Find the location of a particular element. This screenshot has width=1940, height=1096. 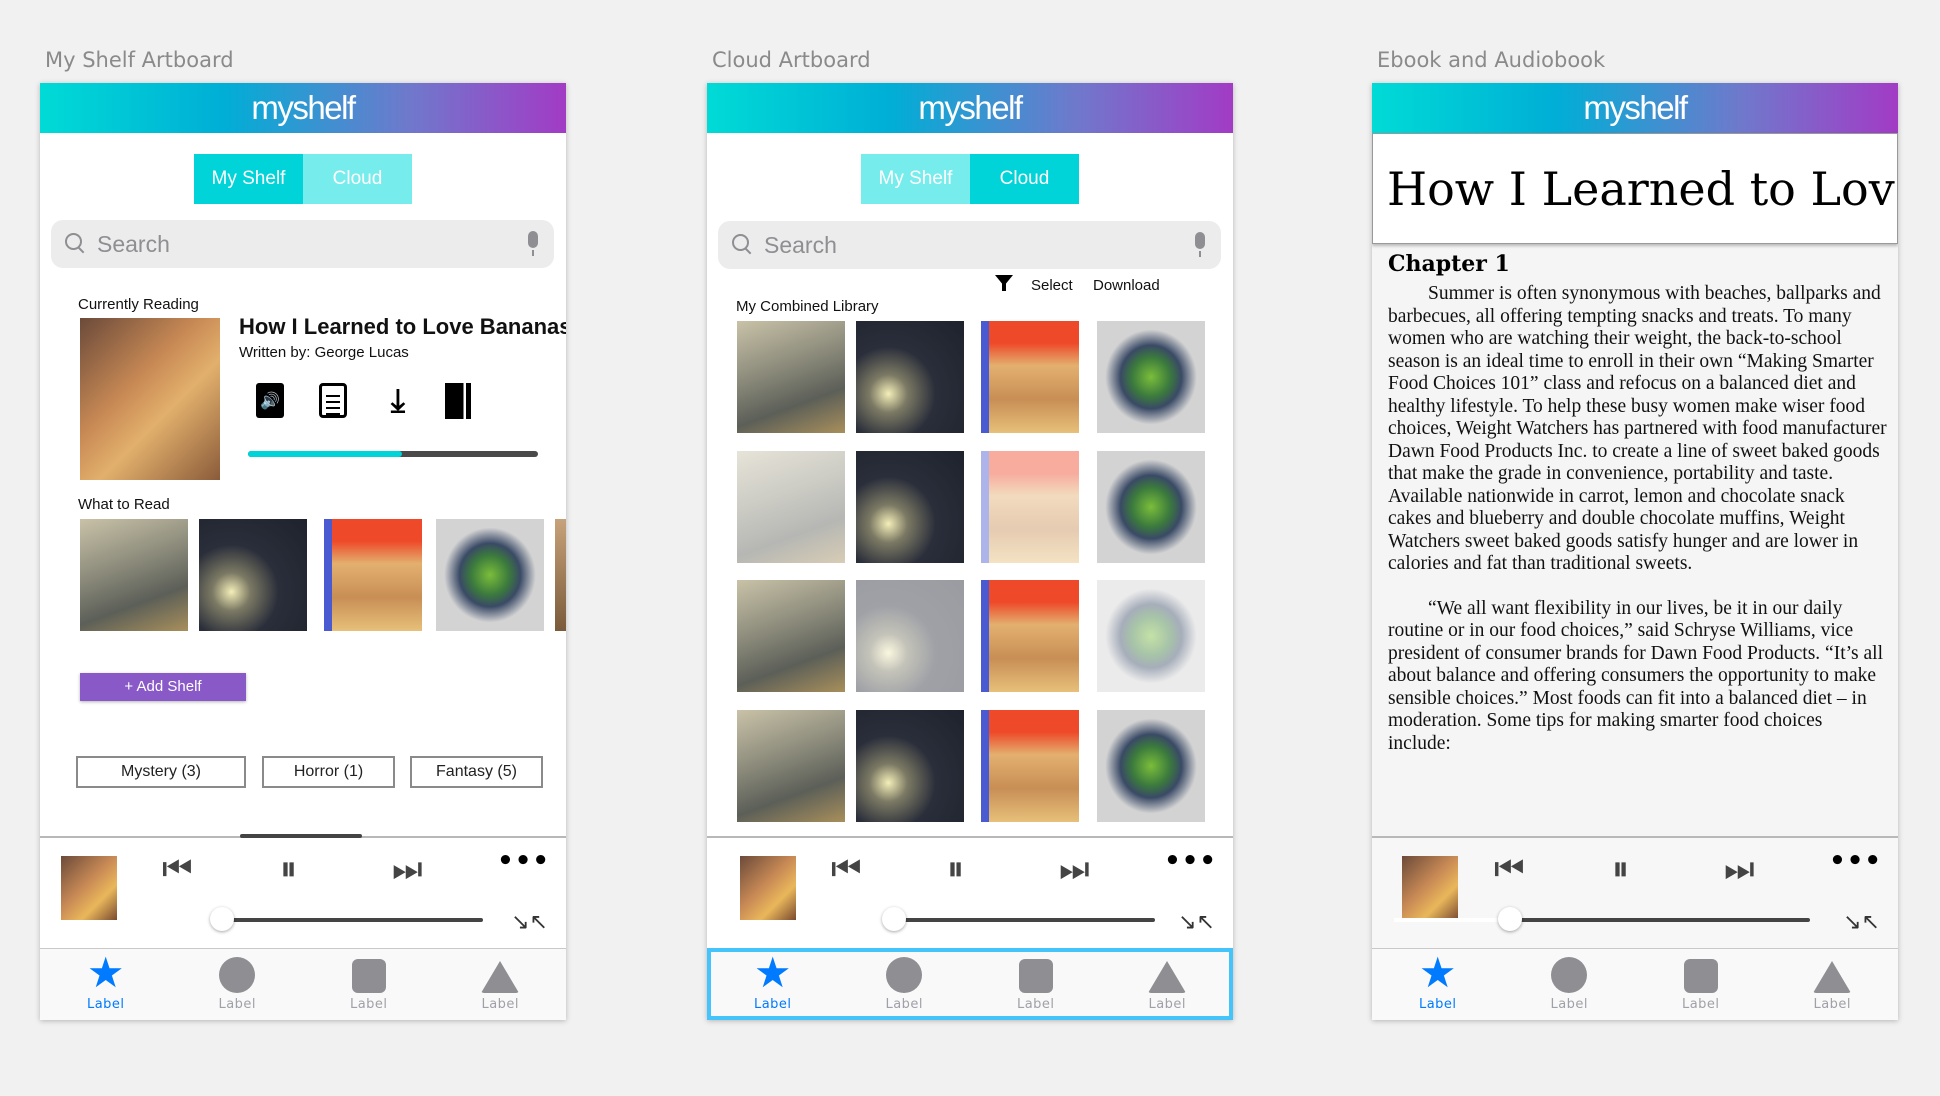

reading-progress-bar is located at coordinates (393, 454).